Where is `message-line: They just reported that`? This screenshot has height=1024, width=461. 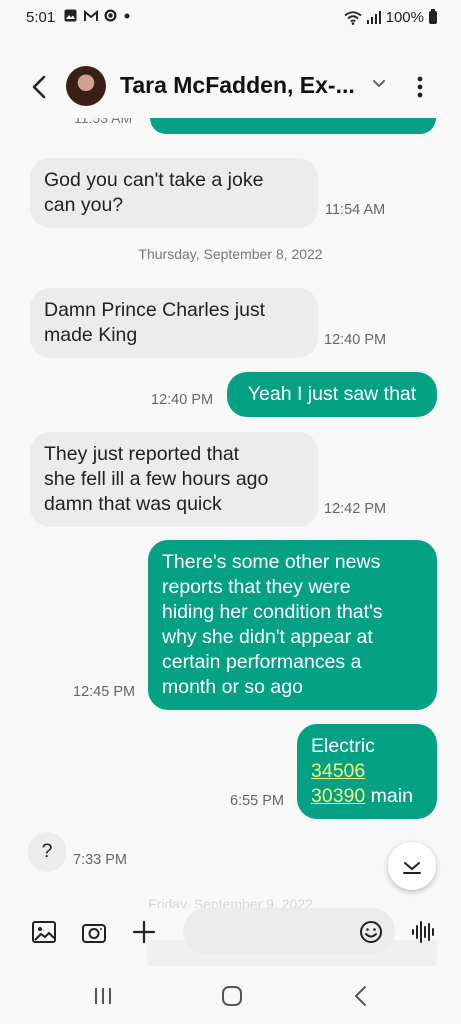 message-line: They just reported that is located at coordinates (142, 454).